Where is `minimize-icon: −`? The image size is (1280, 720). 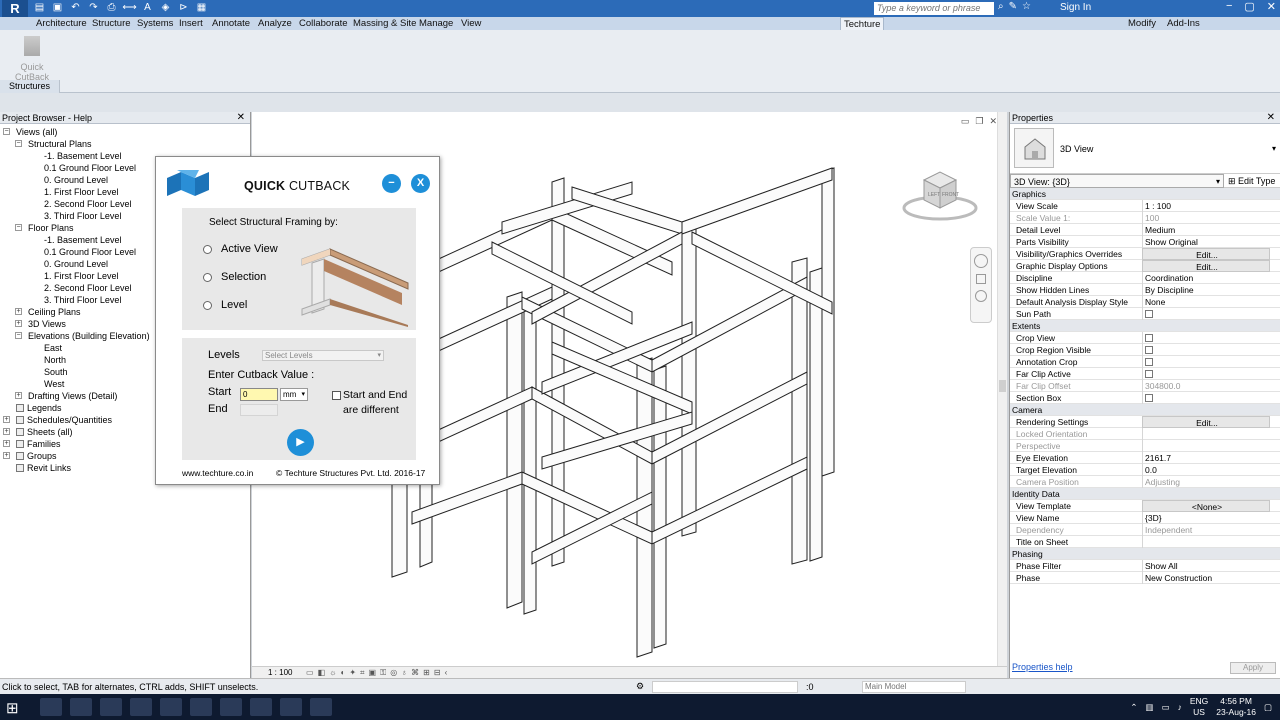 minimize-icon: − is located at coordinates (1229, 6).